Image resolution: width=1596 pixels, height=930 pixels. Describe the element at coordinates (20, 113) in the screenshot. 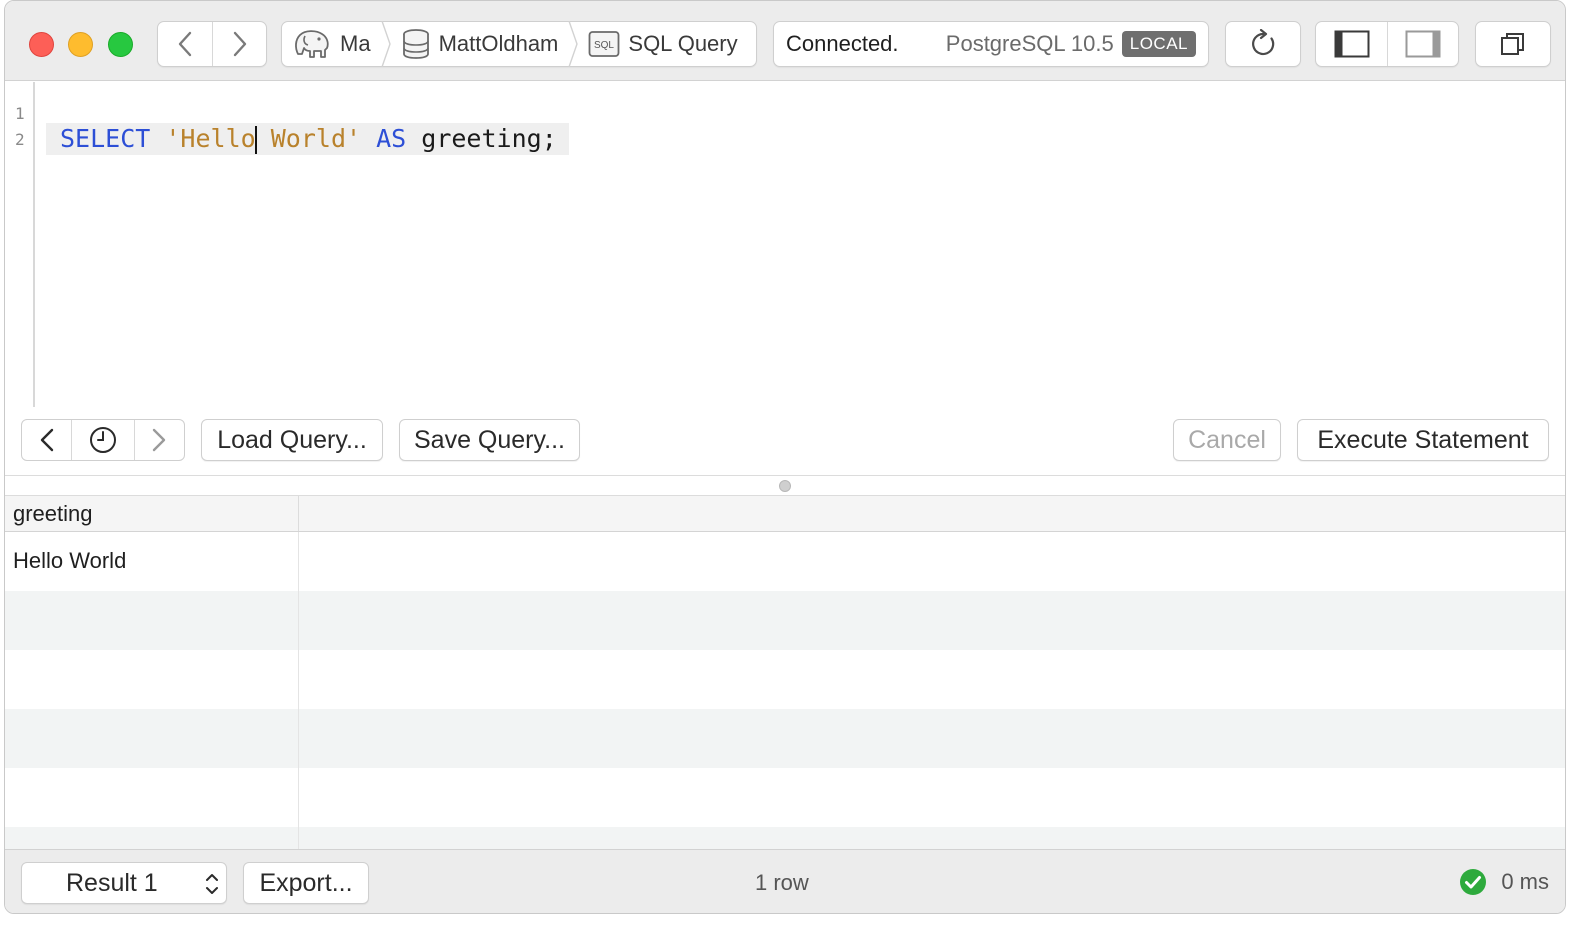

I see `line-number: 1` at that location.